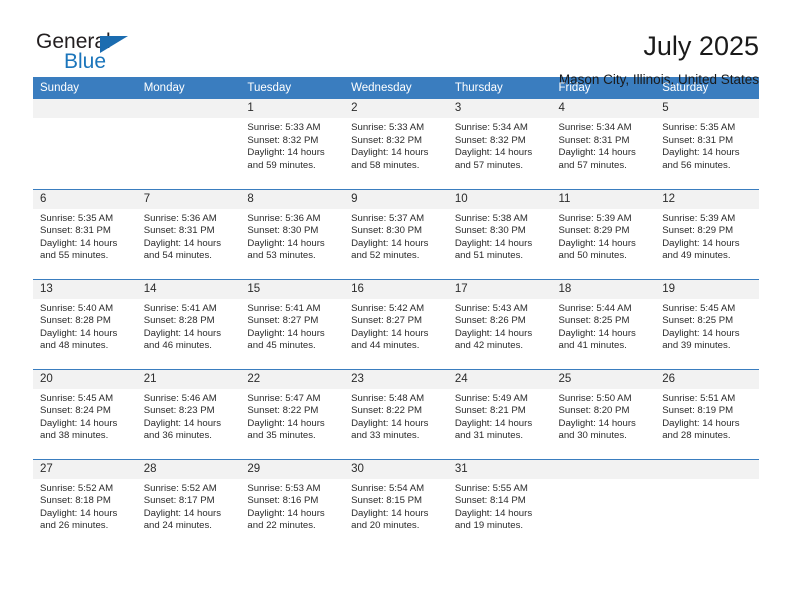 This screenshot has height=612, width=792. What do you see at coordinates (284, 308) in the screenshot?
I see `sunrise-time: Sunrise: 5:41 AM` at bounding box center [284, 308].